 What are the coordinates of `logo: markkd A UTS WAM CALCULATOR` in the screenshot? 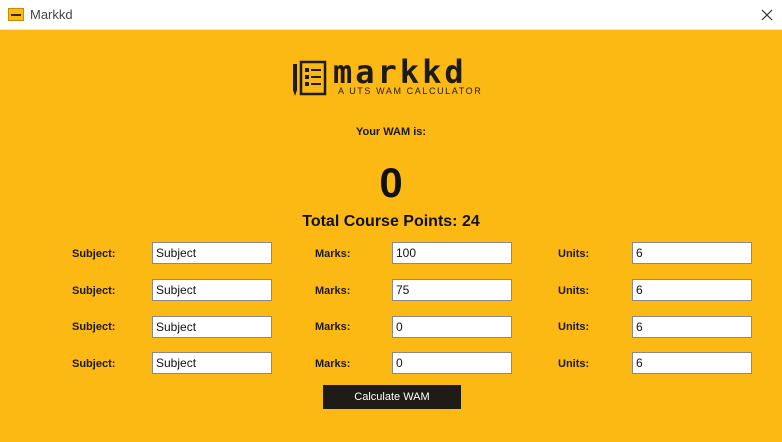 It's located at (393, 76).